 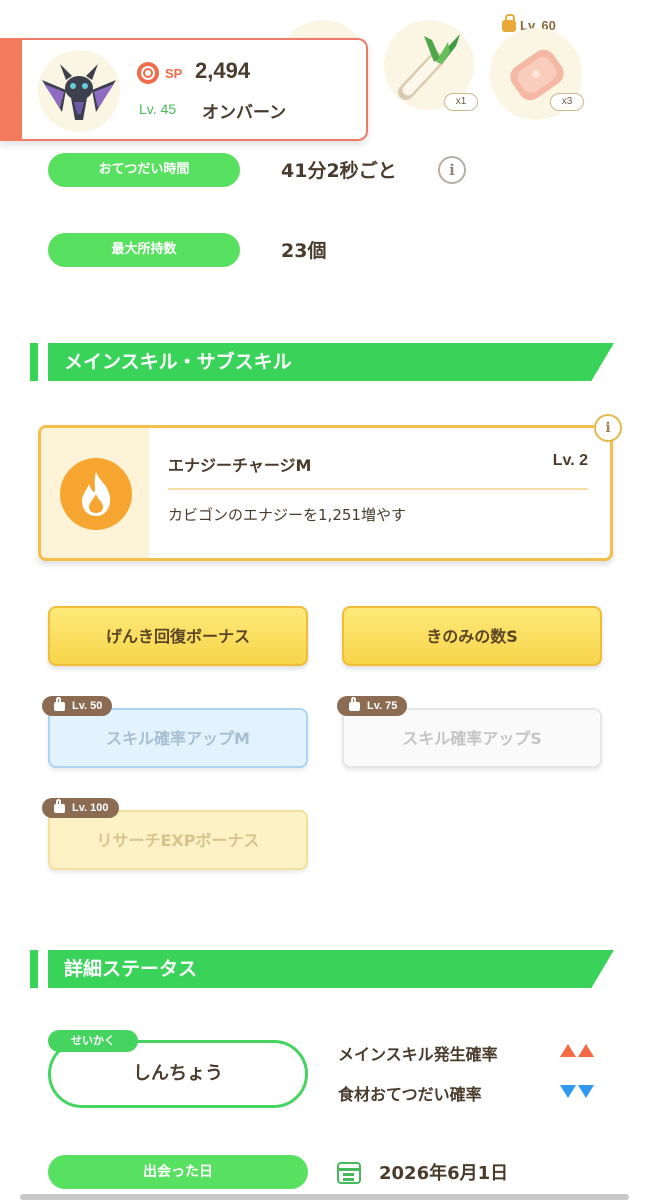 I want to click on main-skill-info-button: i, so click(x=608, y=428).